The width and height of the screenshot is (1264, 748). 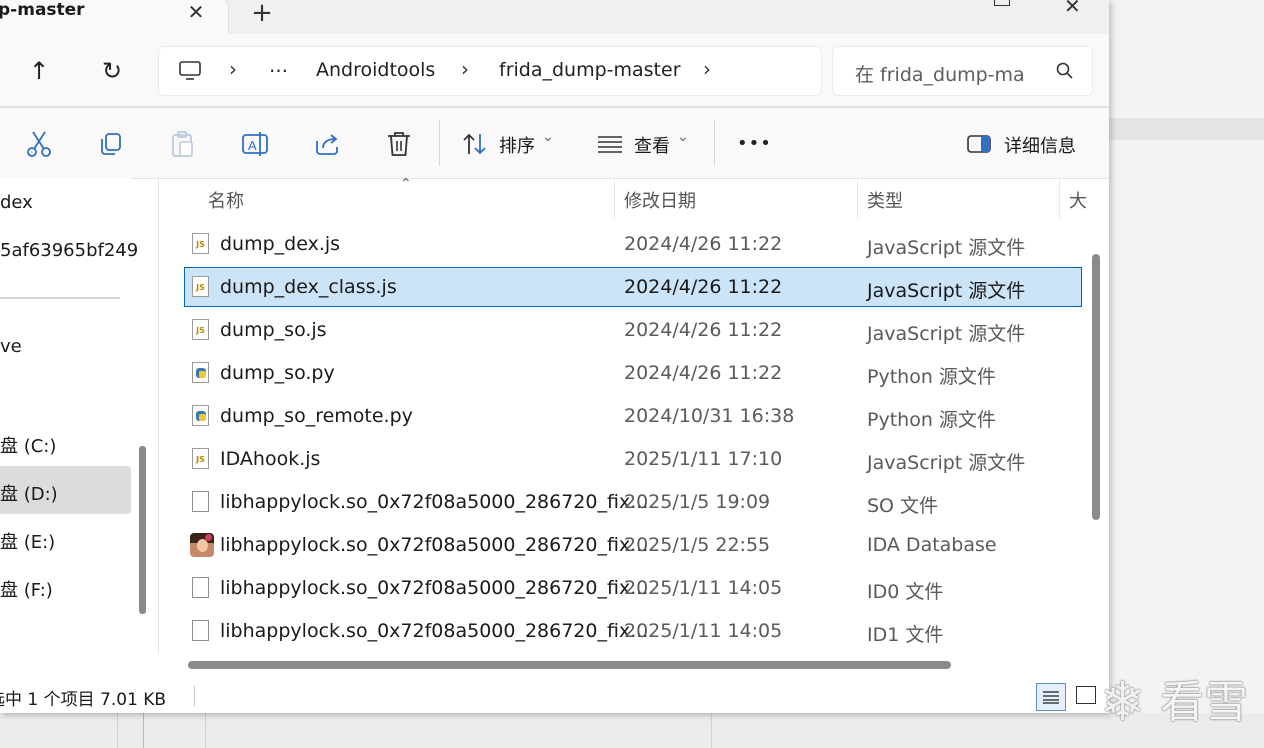 What do you see at coordinates (1065, 71) in the screenshot?
I see `search-icon` at bounding box center [1065, 71].